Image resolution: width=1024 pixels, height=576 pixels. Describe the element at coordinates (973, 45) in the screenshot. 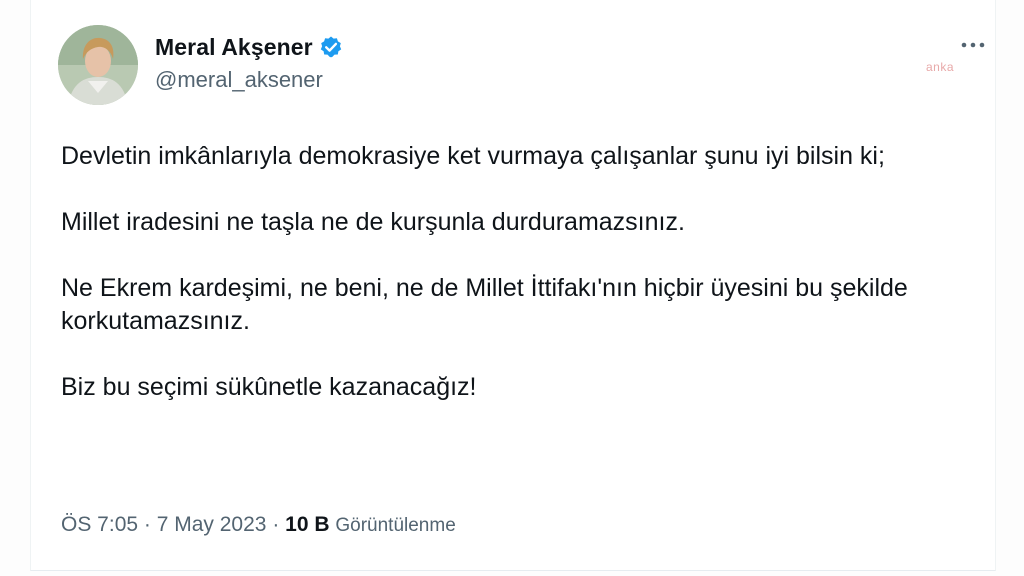

I see `more-options-icon` at that location.